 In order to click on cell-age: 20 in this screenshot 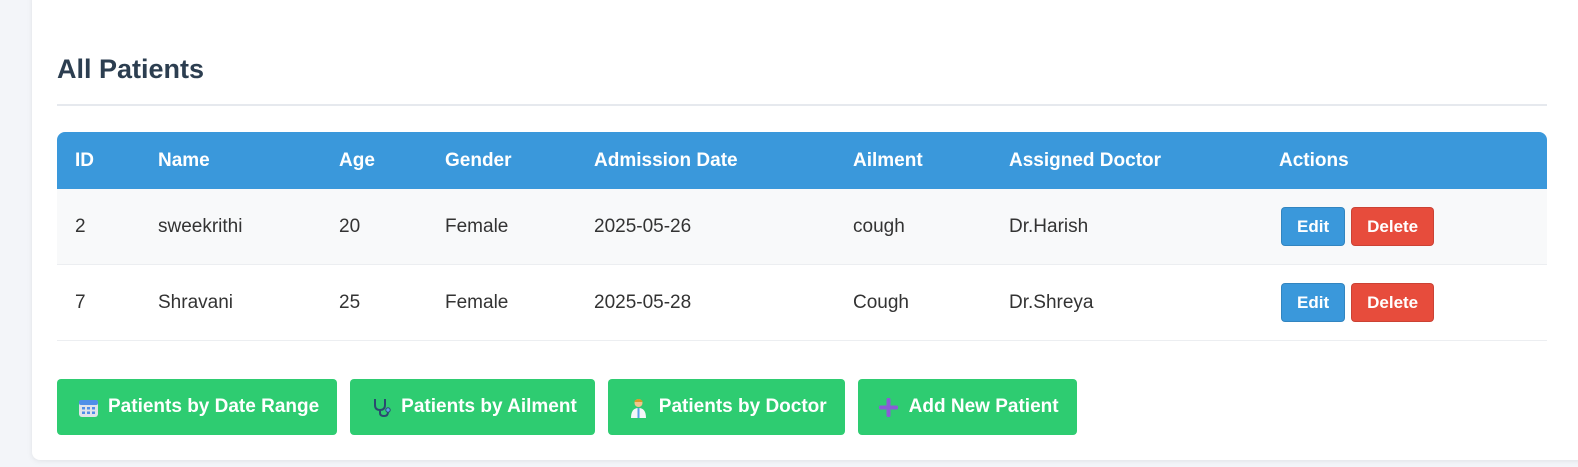, I will do `click(392, 227)`.